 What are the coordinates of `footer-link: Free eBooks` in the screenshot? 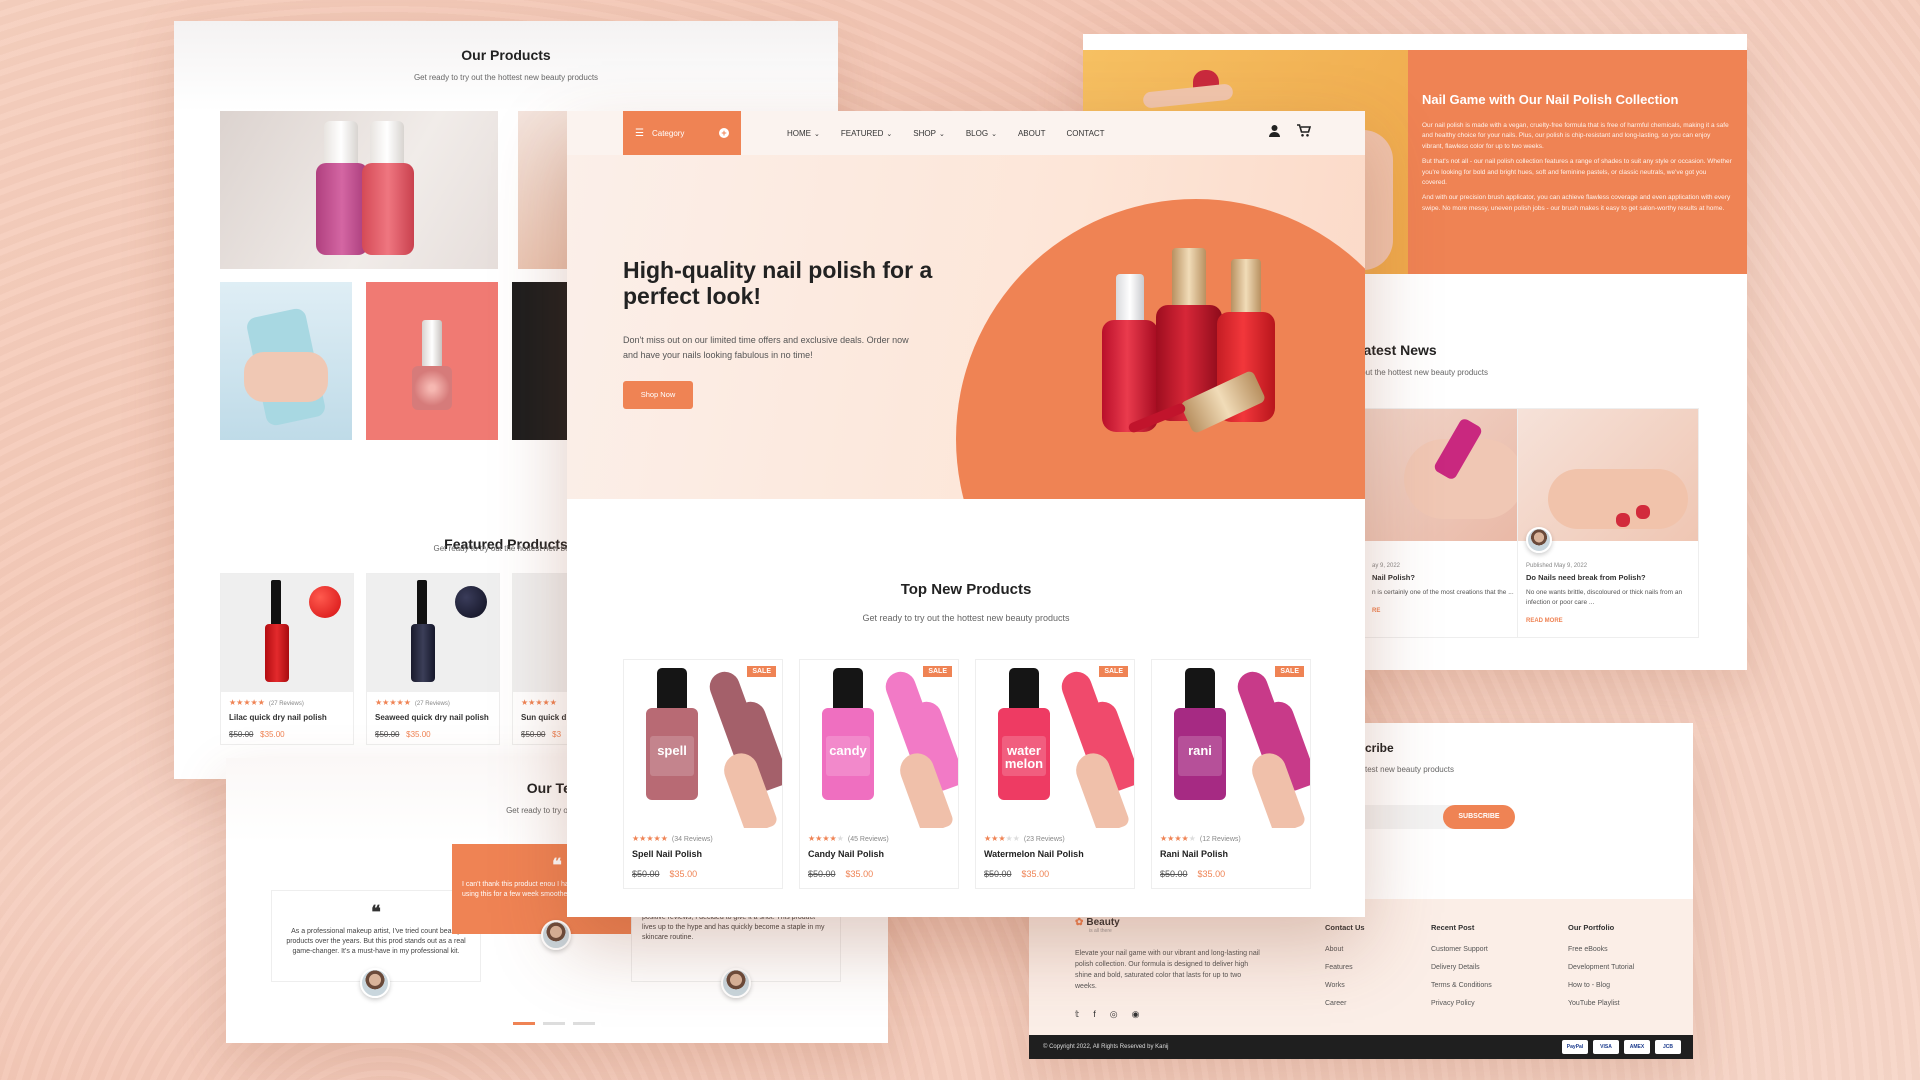 It's located at (1601, 949).